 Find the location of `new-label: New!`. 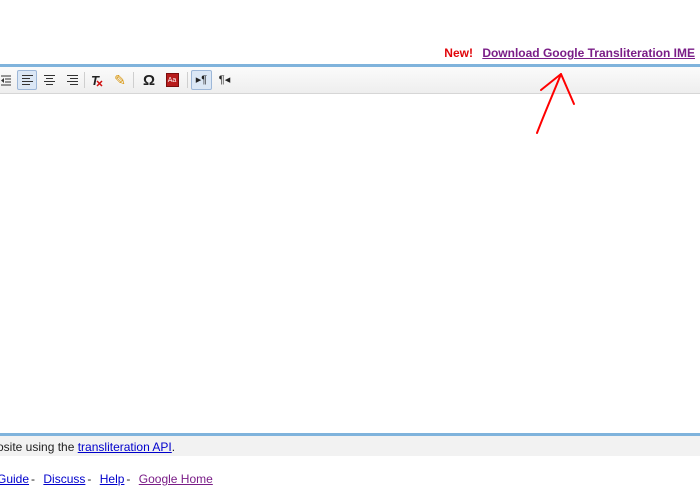

new-label: New! is located at coordinates (458, 53).